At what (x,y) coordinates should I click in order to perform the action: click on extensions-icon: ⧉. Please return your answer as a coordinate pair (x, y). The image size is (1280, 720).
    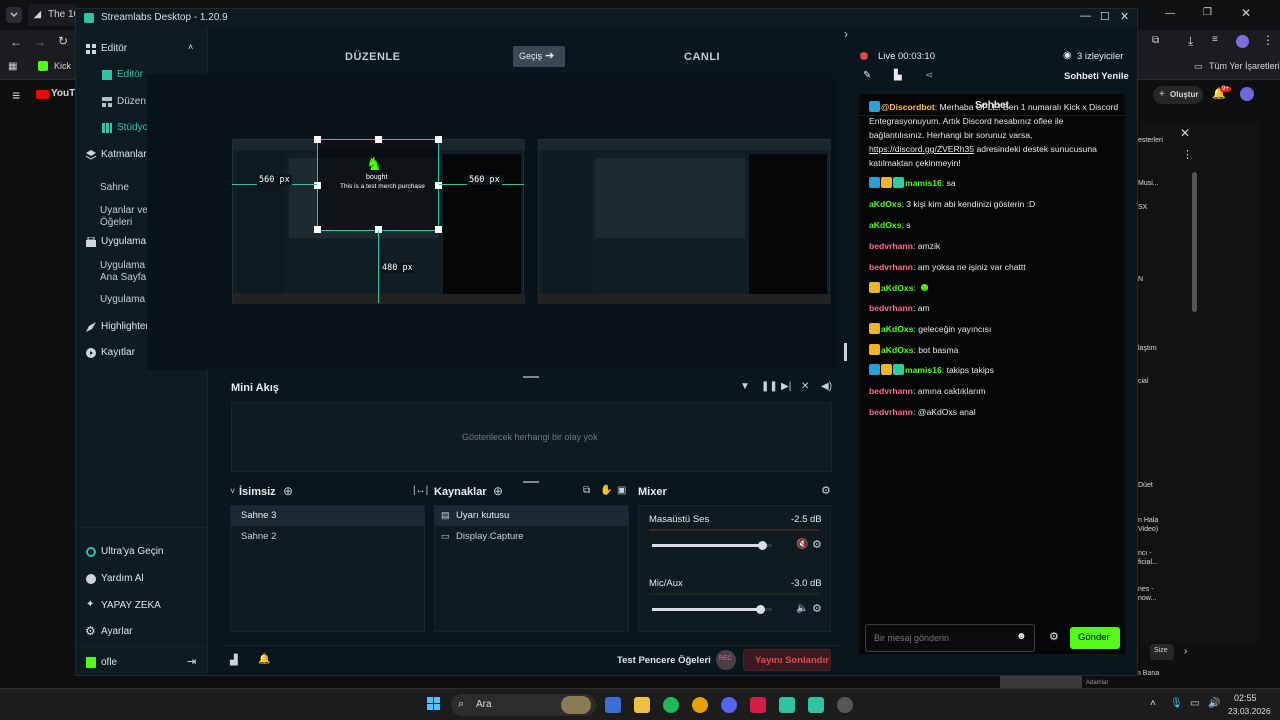
    Looking at the image, I should click on (1155, 40).